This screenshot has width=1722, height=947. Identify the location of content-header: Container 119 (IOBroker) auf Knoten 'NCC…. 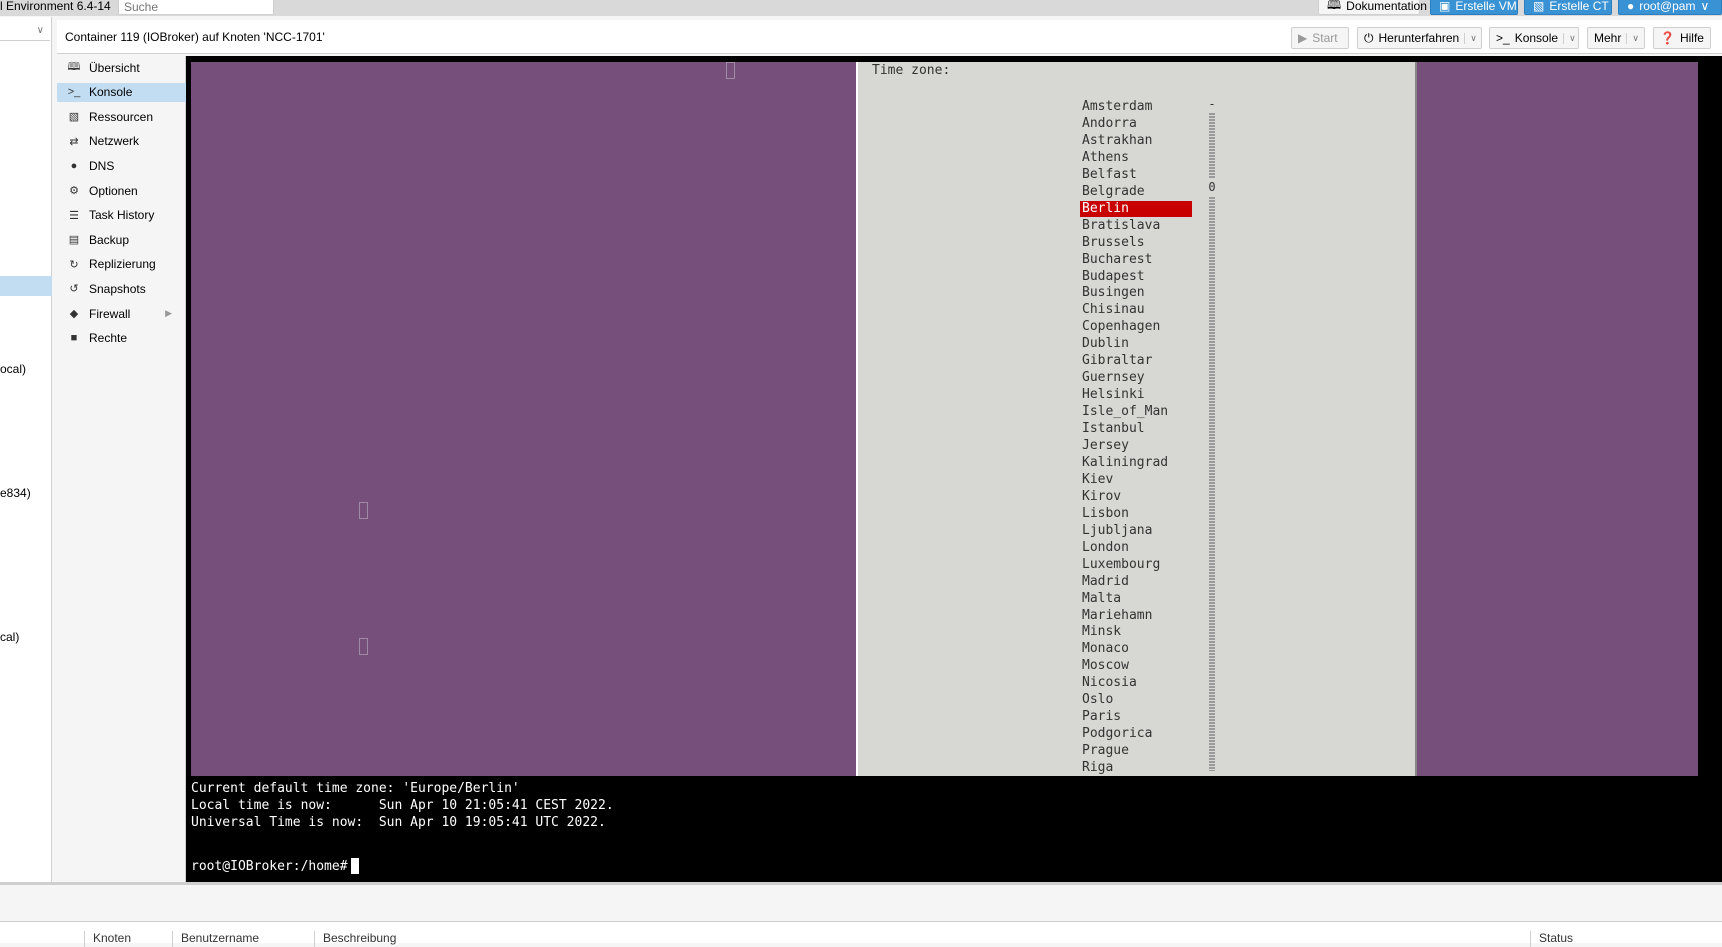
(889, 37).